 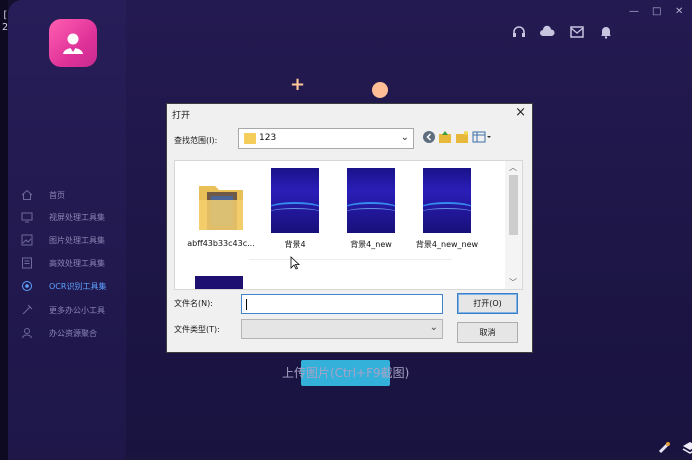 What do you see at coordinates (78, 286) in the screenshot?
I see `sidebar-item-label: OCR识别工具集` at bounding box center [78, 286].